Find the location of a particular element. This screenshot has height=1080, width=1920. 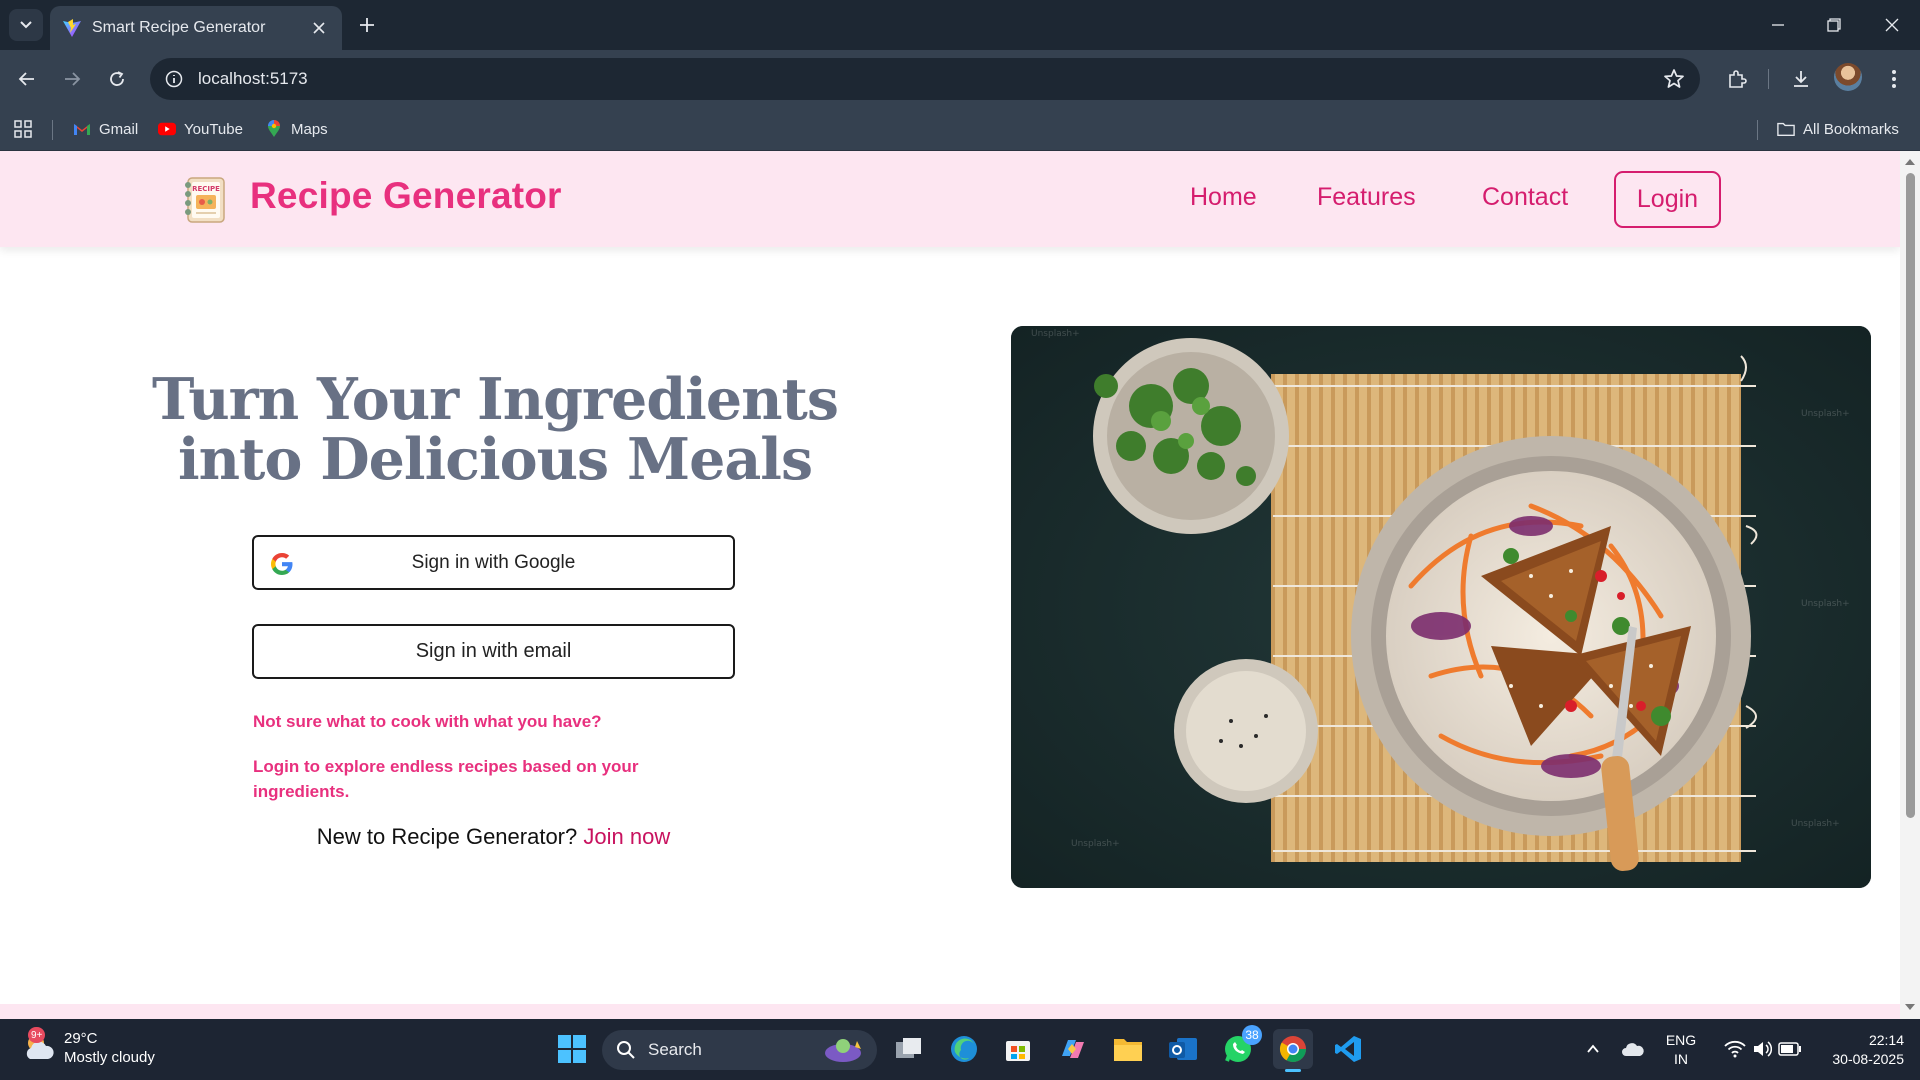

google-signin-button: Sign in with Google is located at coordinates (493, 562).